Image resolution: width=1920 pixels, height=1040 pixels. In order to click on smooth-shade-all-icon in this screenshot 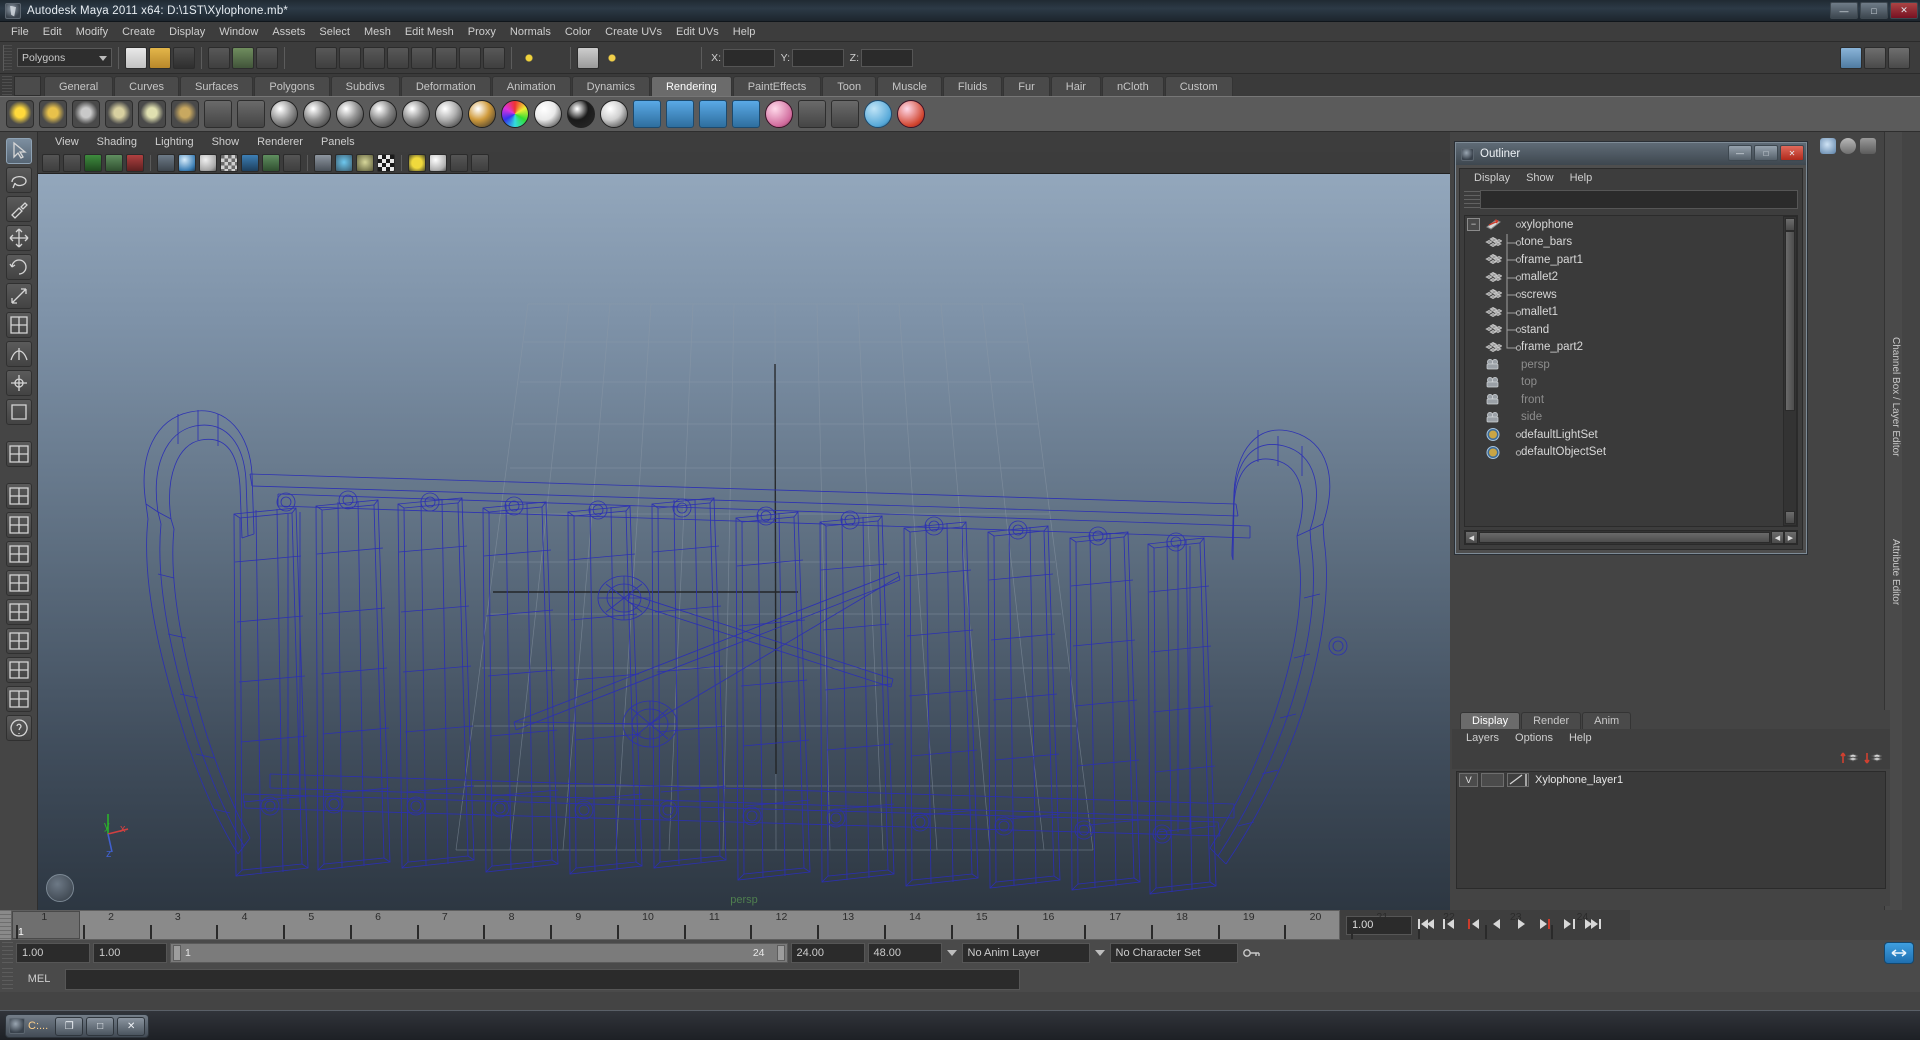, I will do `click(187, 162)`.